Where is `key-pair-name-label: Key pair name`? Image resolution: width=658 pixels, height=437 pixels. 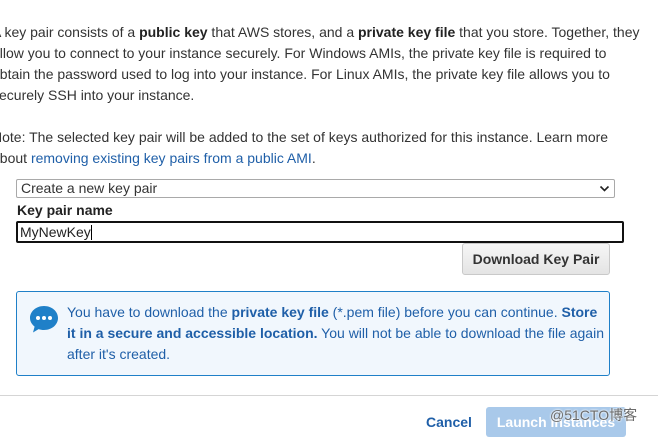
key-pair-name-label: Key pair name is located at coordinates (65, 210).